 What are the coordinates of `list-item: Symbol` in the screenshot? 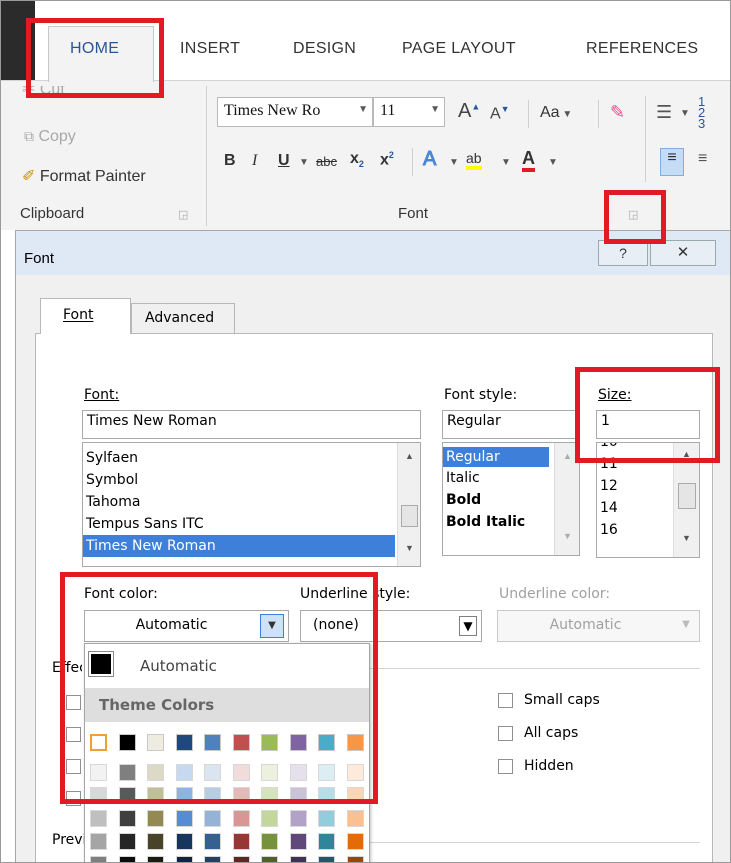 It's located at (239, 480).